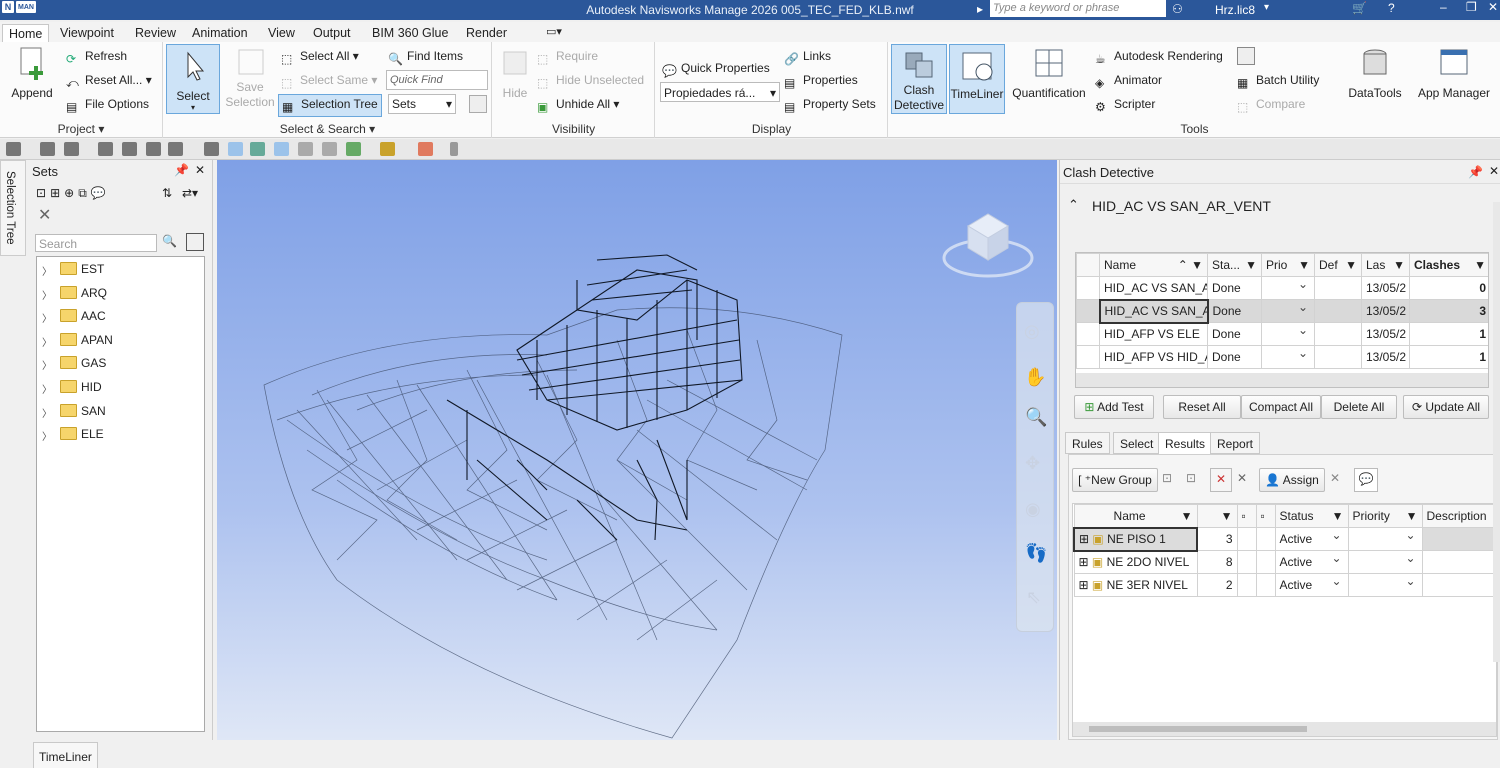 This screenshot has height=768, width=1500. Describe the element at coordinates (96, 57) in the screenshot. I see `refresh-button: ⟳ Refresh` at that location.